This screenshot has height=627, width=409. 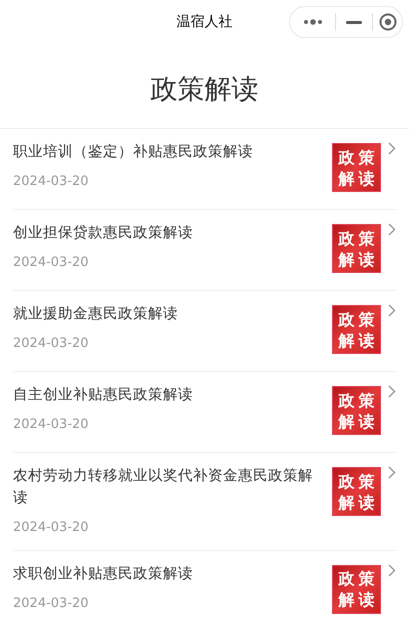 I want to click on target-icon, so click(x=387, y=22).